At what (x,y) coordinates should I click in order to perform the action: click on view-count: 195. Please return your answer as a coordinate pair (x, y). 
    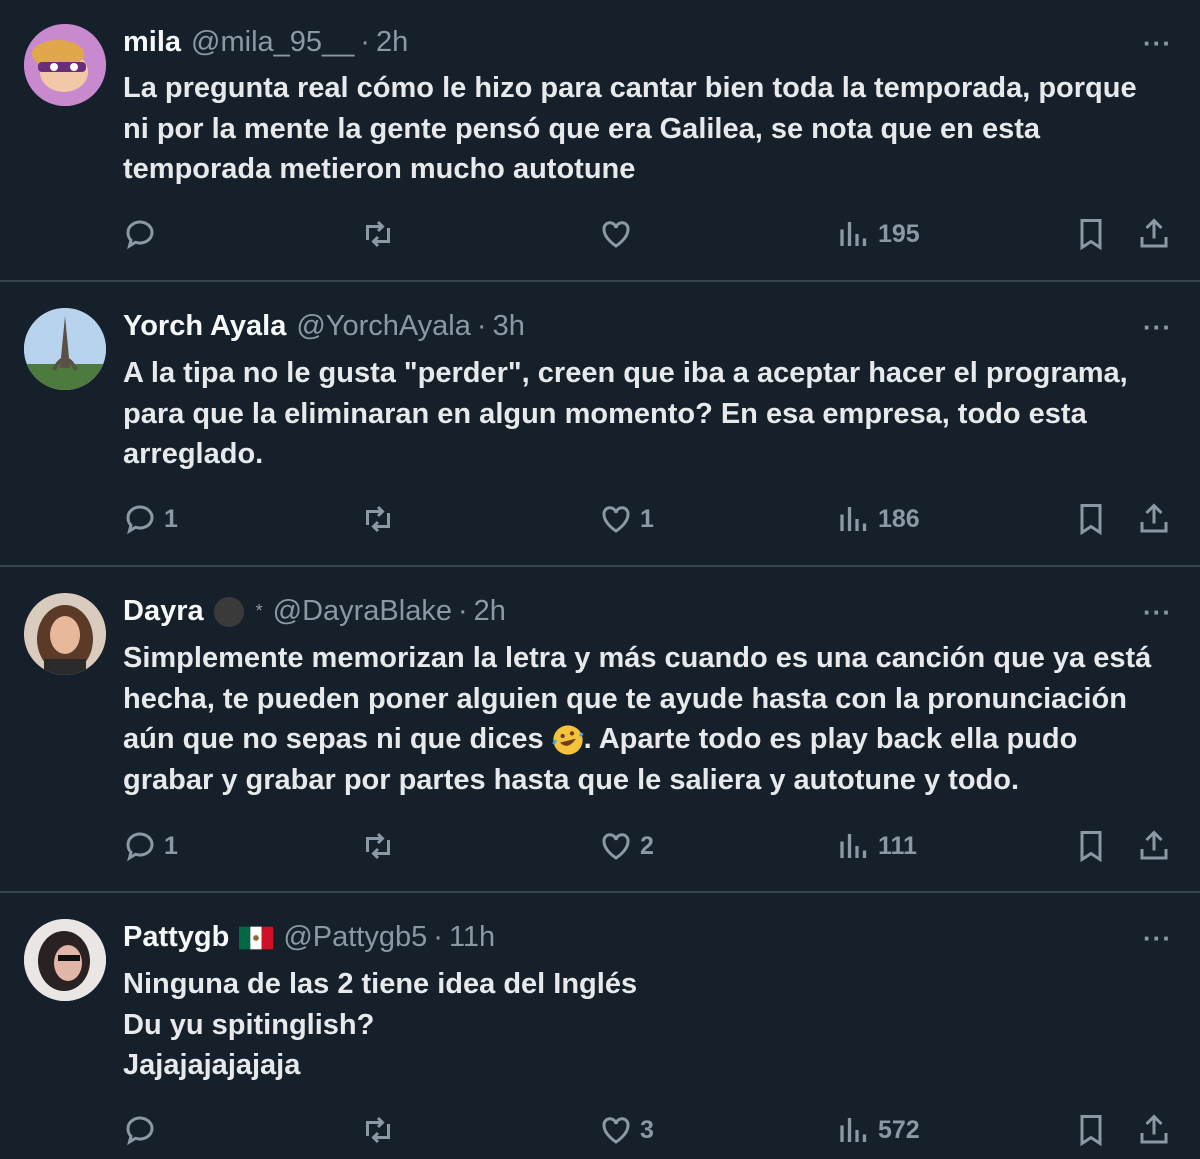
    Looking at the image, I should click on (899, 233).